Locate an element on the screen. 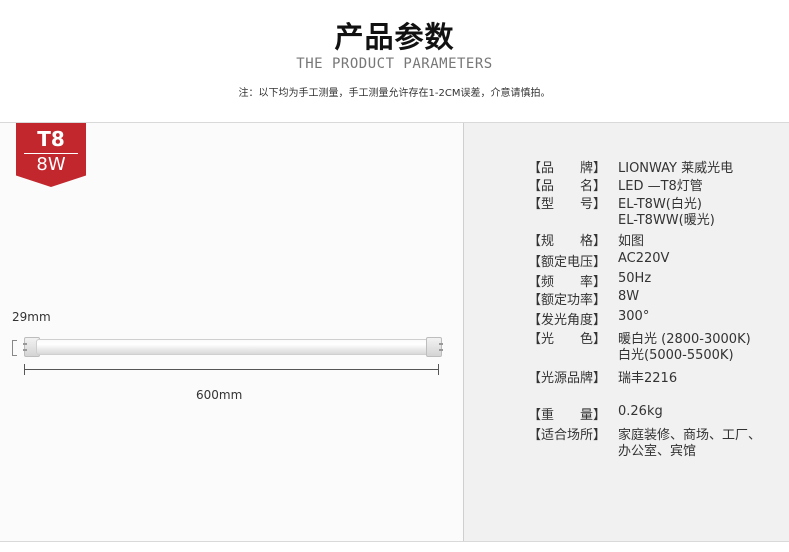 This screenshot has height=552, width=789. spec-label: 【重 量】 is located at coordinates (567, 415).